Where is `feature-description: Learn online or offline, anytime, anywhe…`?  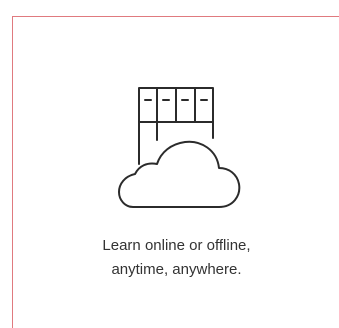 feature-description: Learn online or offline, anytime, anywhe… is located at coordinates (176, 258).